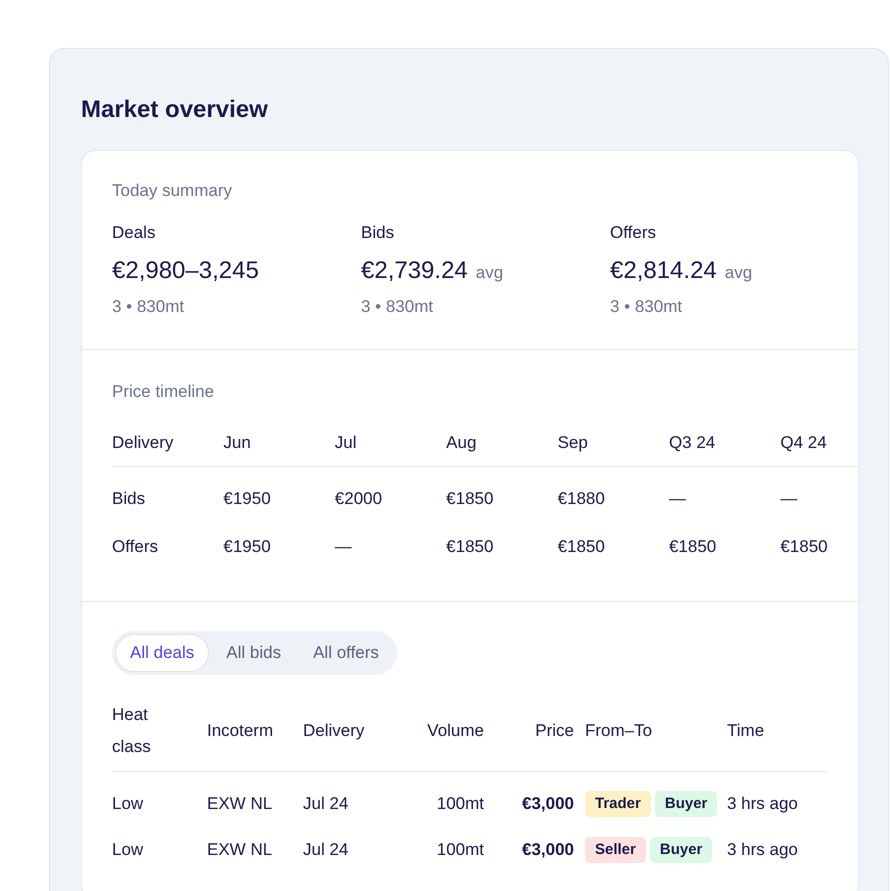 This screenshot has width=890, height=891. I want to click on metric-label: Deals, so click(134, 233).